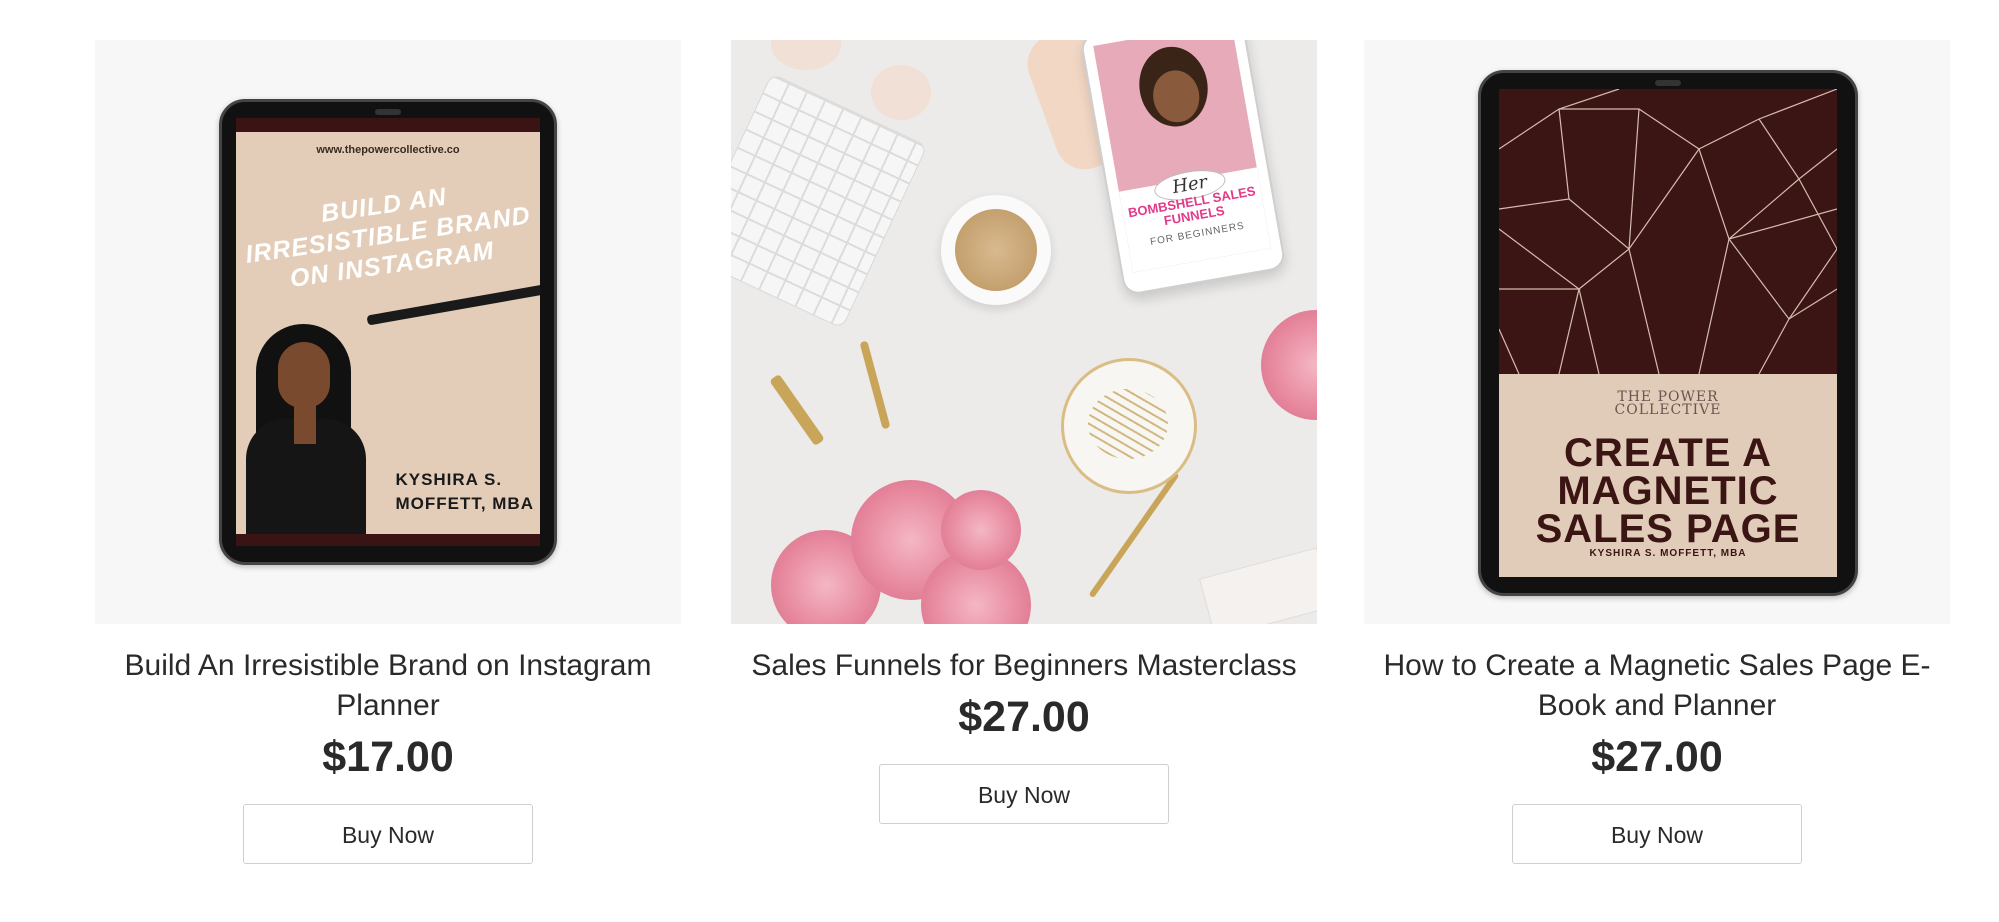 This screenshot has height=922, width=1999. I want to click on geometric-lines, so click(1668, 231).